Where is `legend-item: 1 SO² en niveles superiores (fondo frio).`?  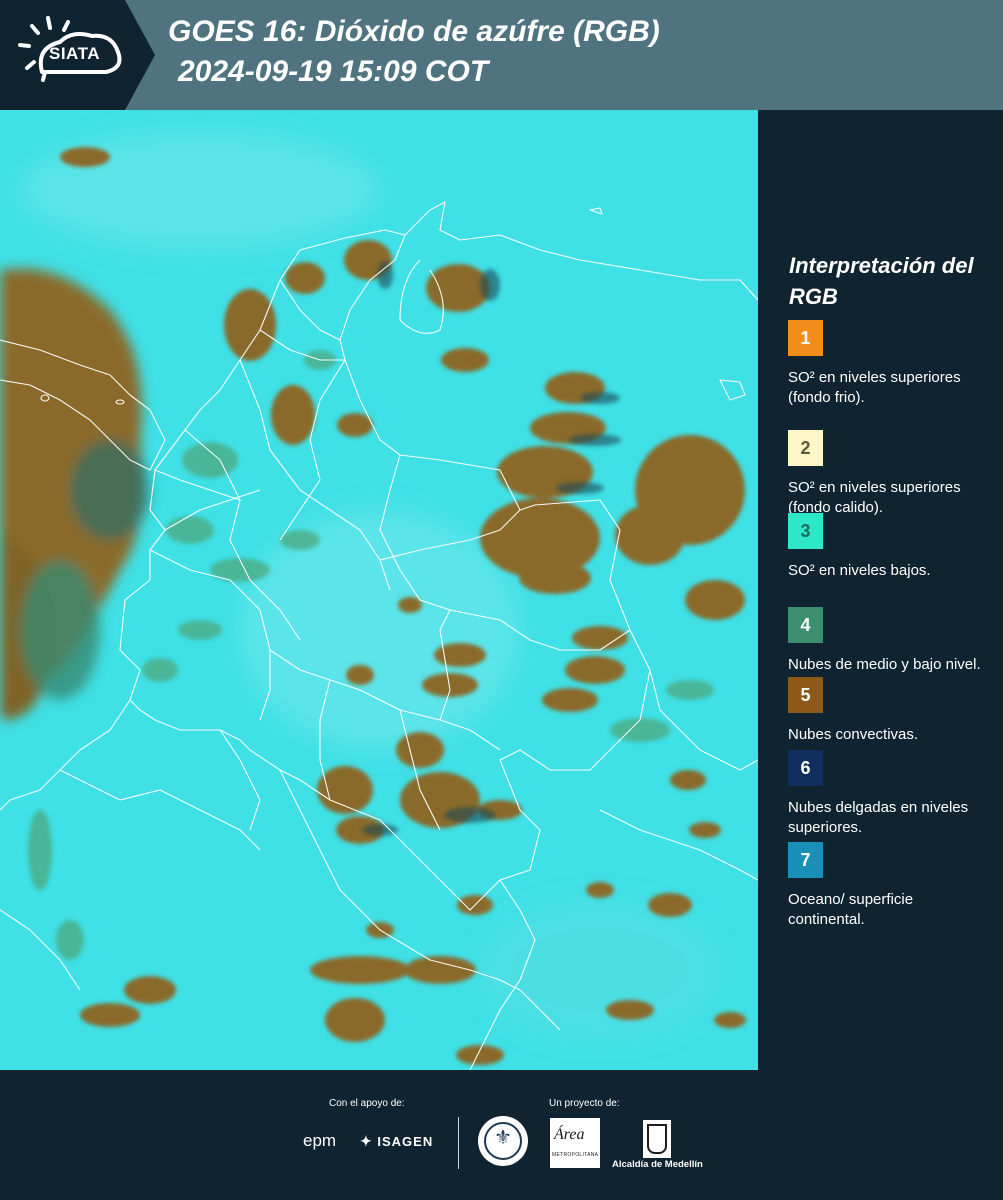
legend-item: 1 SO² en niveles superiores (fondo frio). is located at coordinates (888, 364).